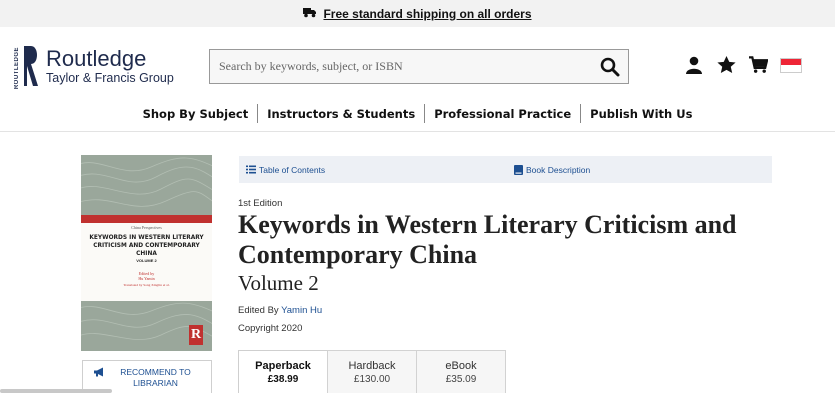 This screenshot has height=393, width=835. I want to click on recommend-label: RECOMMEND TO LIBRARIAN, so click(155, 377).